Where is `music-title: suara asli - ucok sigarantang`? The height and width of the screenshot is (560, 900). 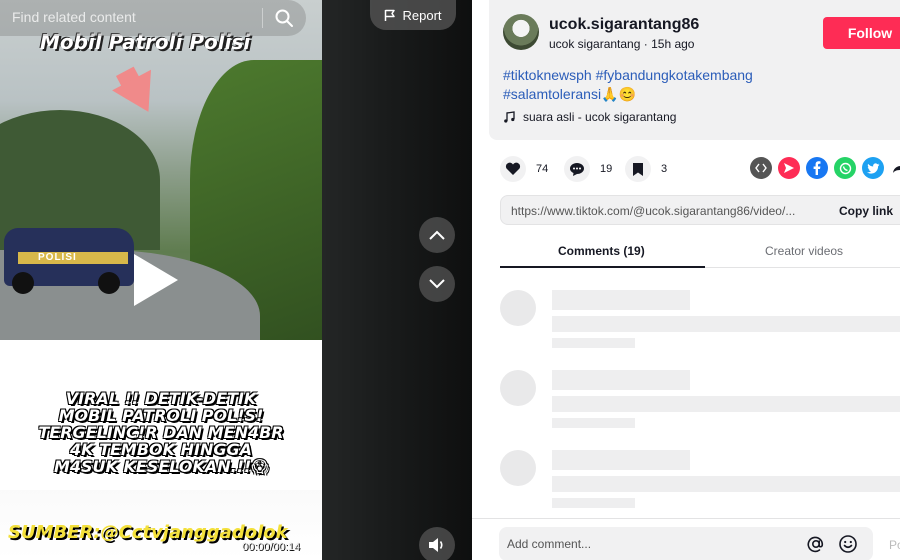
music-title: suara asli - ucok sigarantang is located at coordinates (600, 117).